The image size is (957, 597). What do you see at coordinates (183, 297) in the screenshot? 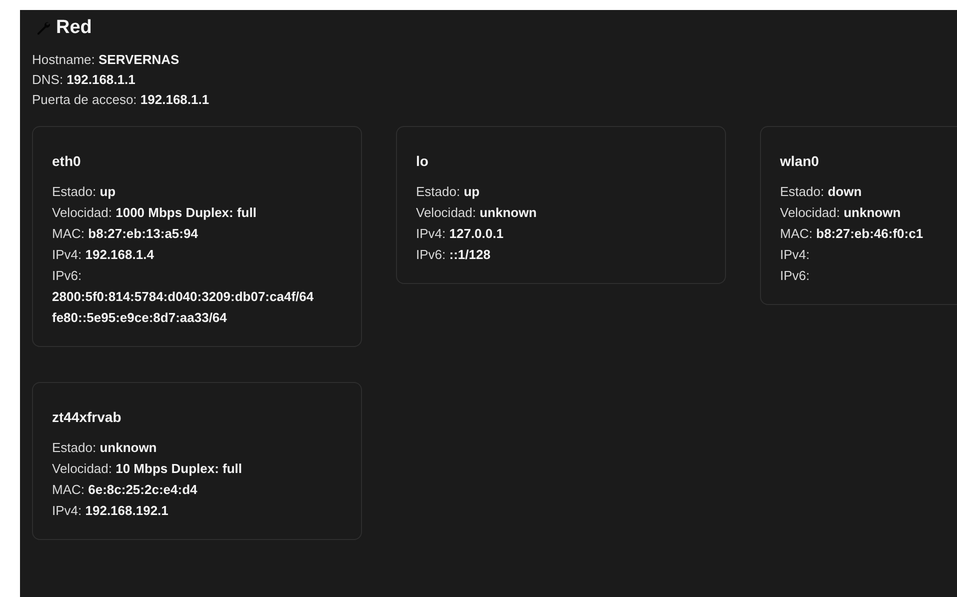
I see `ipv6-address: 2800:5f0:814:5784:d040:3209:db07:ca4f/64` at bounding box center [183, 297].